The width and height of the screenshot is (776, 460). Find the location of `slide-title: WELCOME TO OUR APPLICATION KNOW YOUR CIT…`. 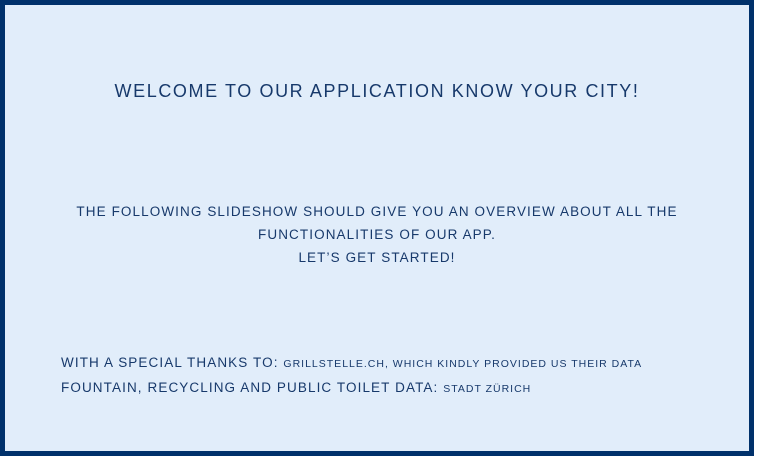

slide-title: WELCOME TO OUR APPLICATION KNOW YOUR CIT… is located at coordinates (377, 91).